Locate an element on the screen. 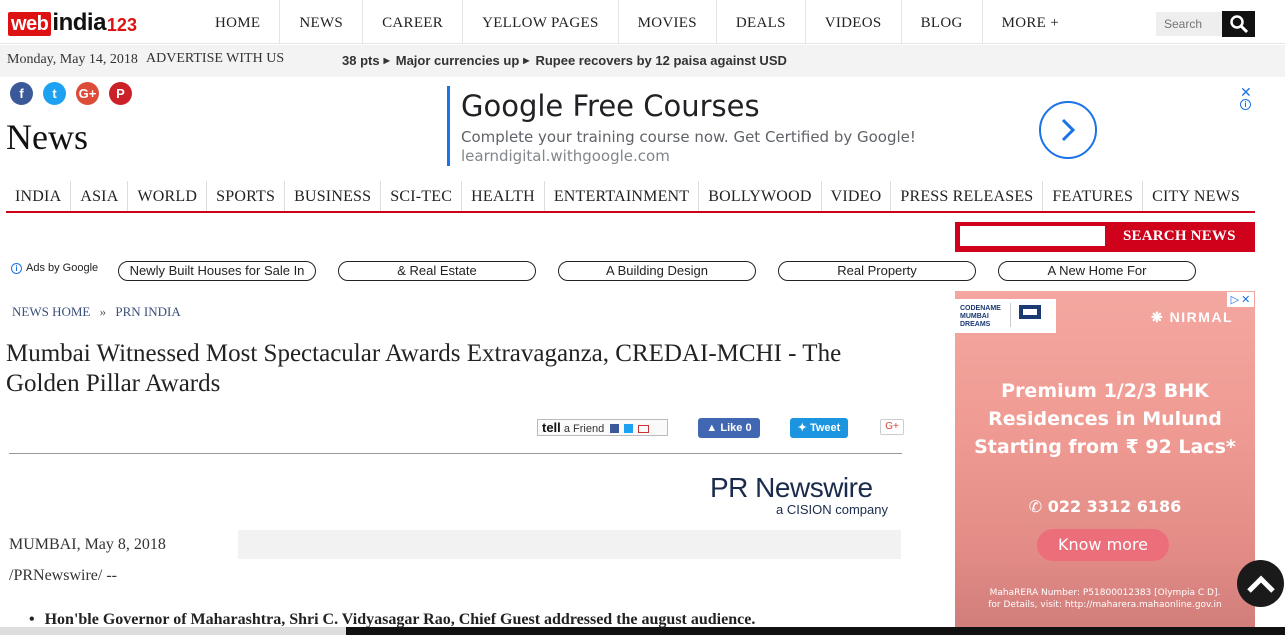  tell-label: tell is located at coordinates (551, 427).